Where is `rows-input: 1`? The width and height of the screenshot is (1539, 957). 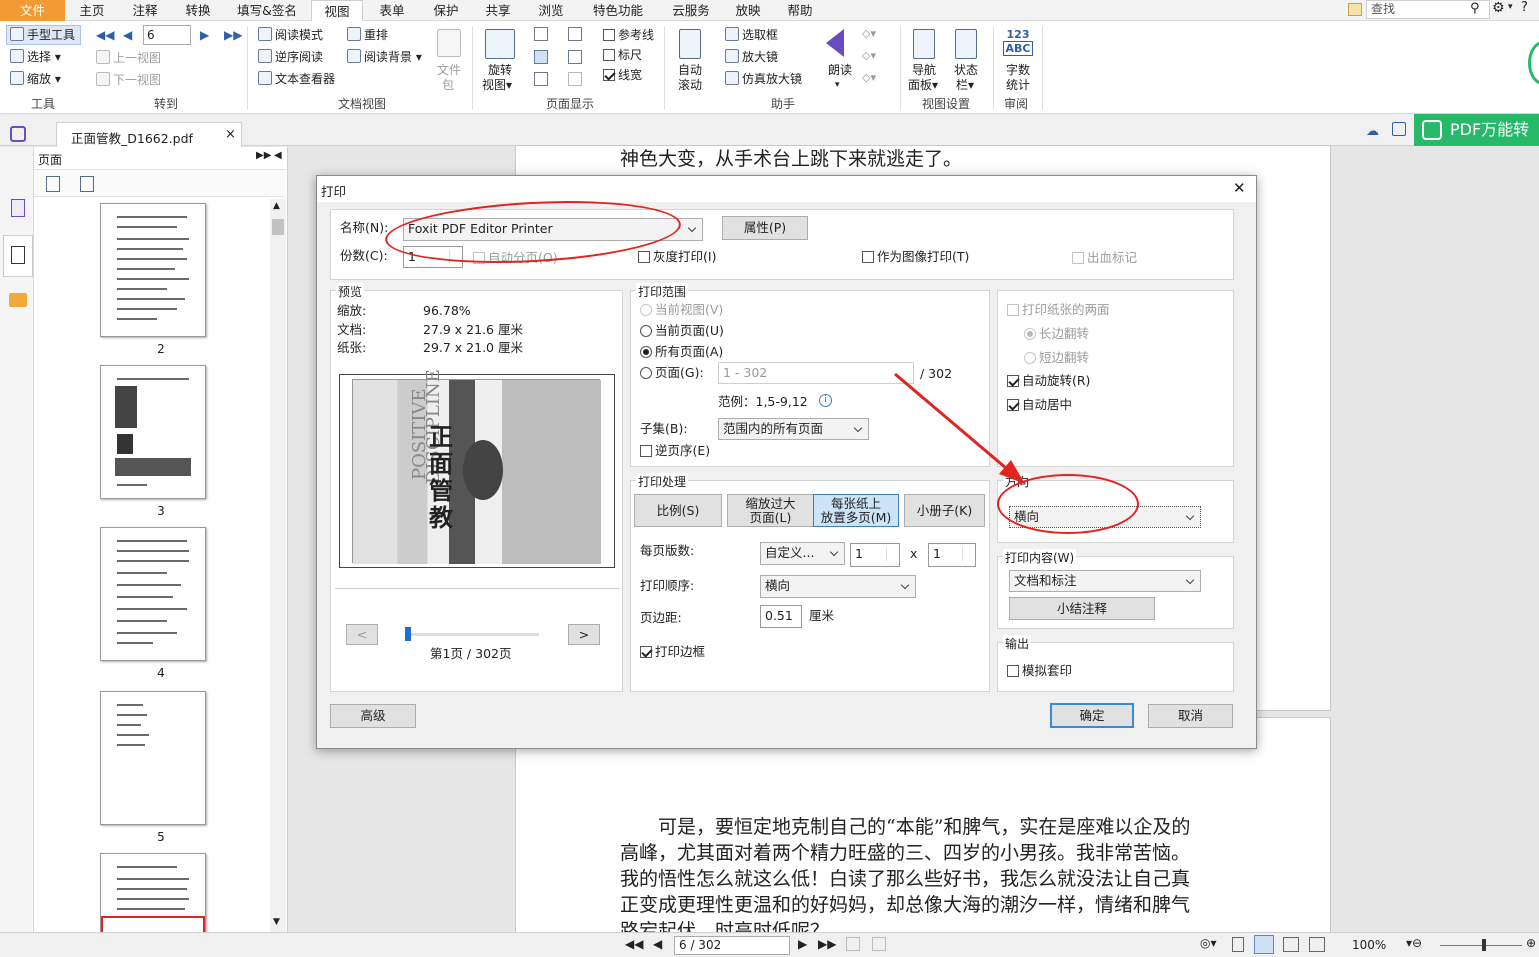
rows-input: 1 is located at coordinates (952, 555).